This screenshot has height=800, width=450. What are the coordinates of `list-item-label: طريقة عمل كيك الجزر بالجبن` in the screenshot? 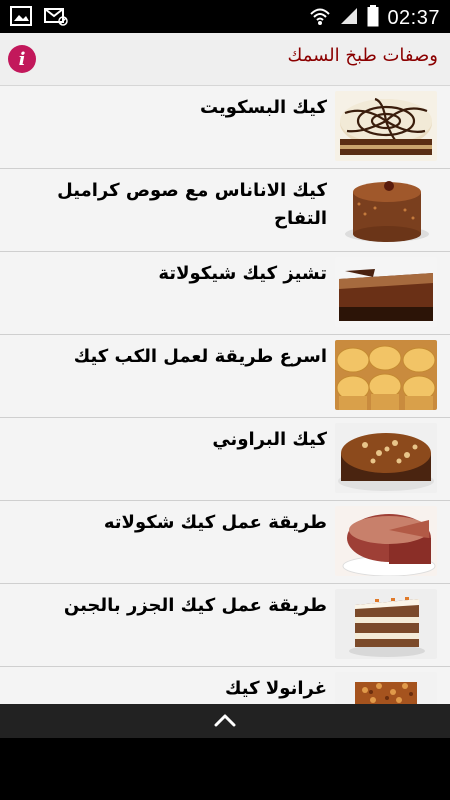 It's located at (195, 605).